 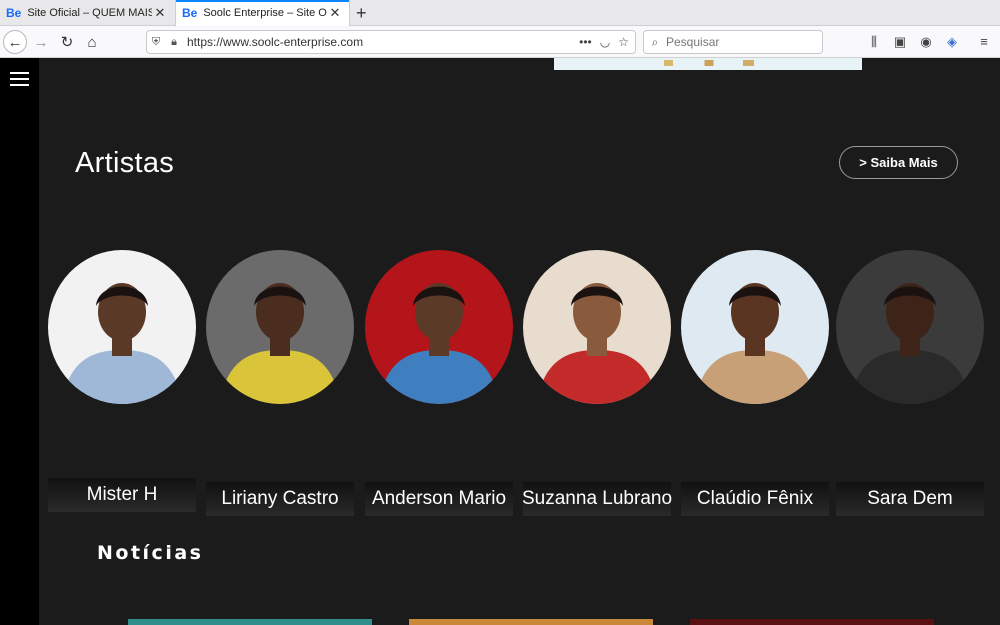 What do you see at coordinates (174, 42) in the screenshot?
I see `lock-icon: 🔒︎` at bounding box center [174, 42].